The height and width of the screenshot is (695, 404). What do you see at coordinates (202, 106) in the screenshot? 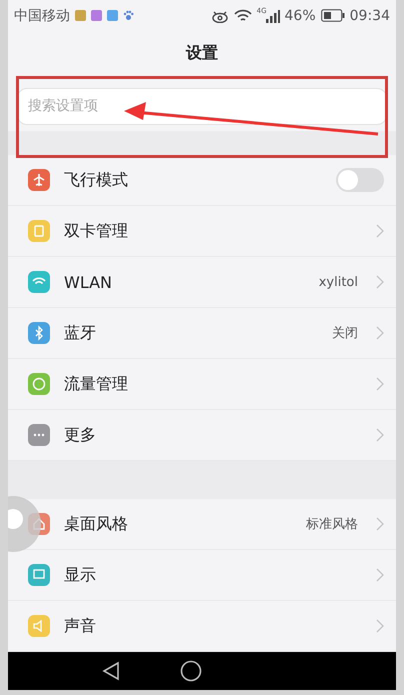
I see `search-field: 搜索设置项` at bounding box center [202, 106].